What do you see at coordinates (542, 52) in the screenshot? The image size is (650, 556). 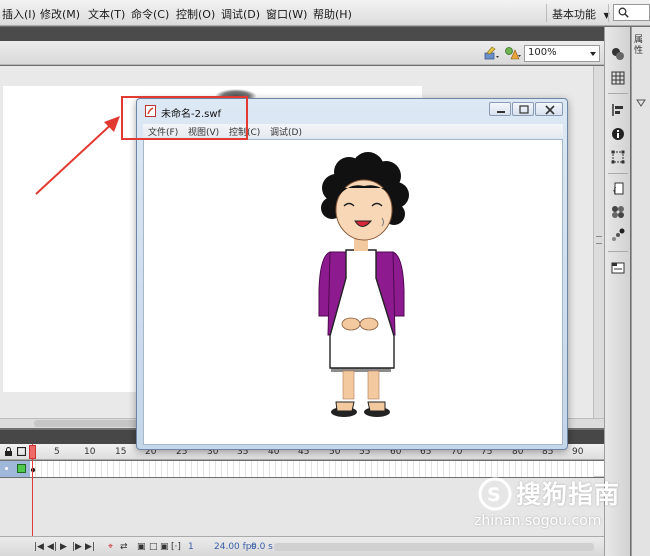 I see `zoom-value: 100%` at bounding box center [542, 52].